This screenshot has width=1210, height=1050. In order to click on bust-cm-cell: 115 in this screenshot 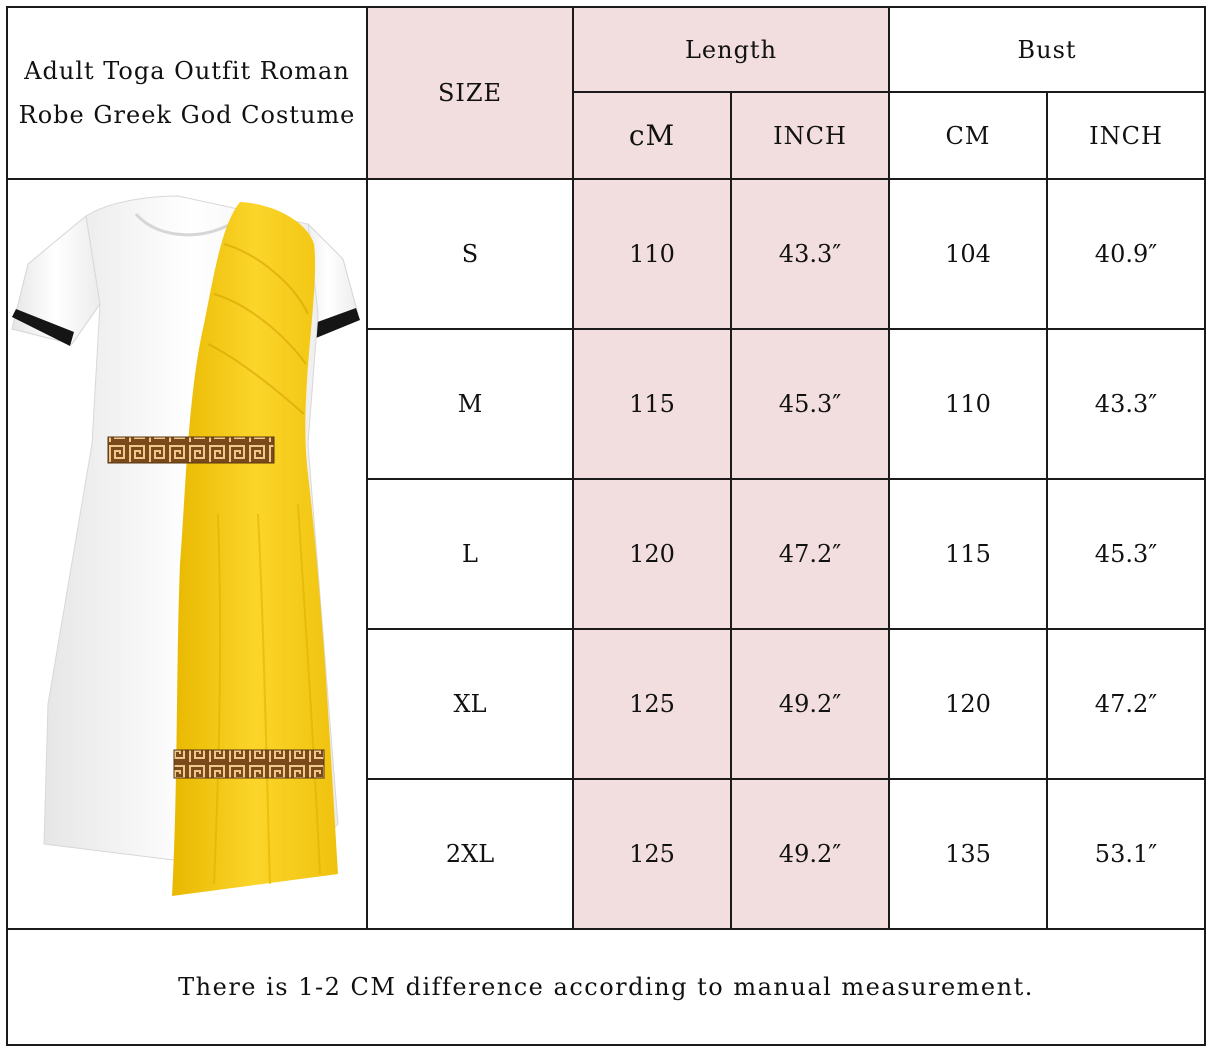, I will do `click(968, 554)`.